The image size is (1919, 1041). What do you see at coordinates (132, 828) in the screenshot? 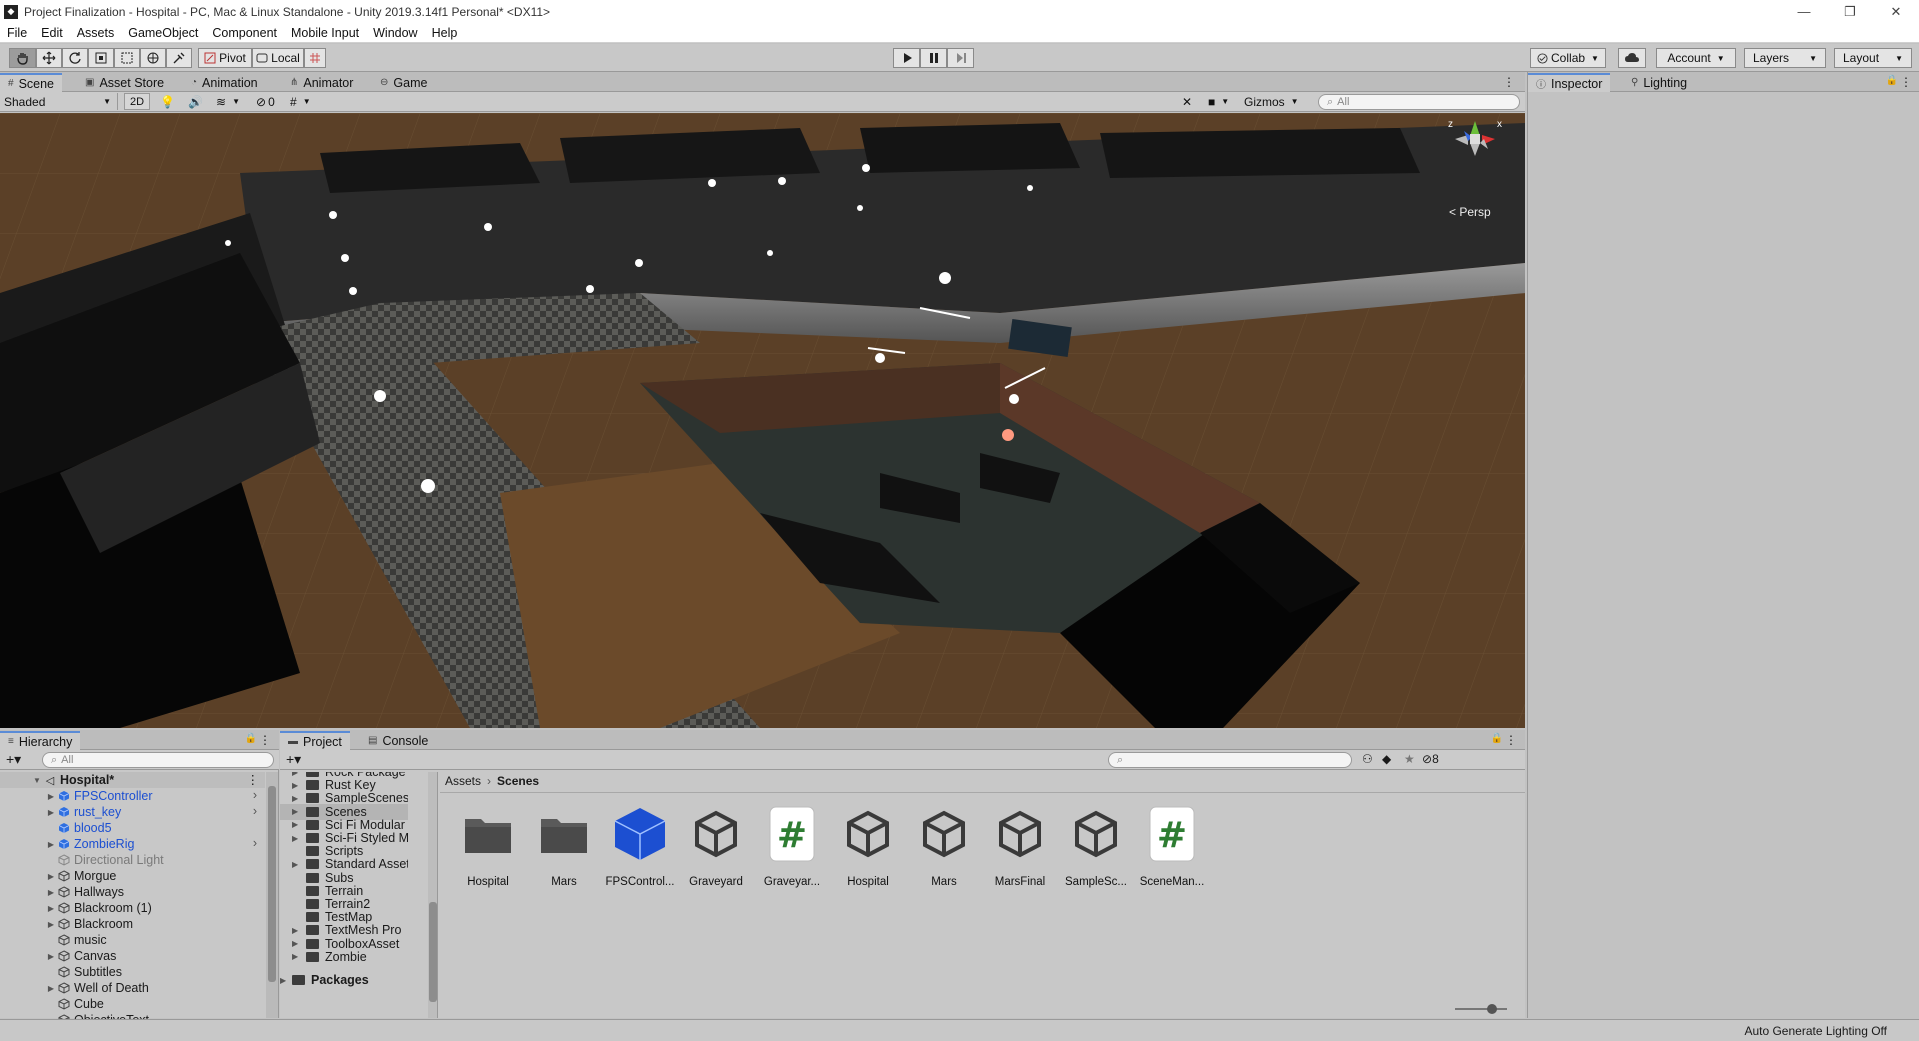
I see `hierarchy-item: blood5` at bounding box center [132, 828].